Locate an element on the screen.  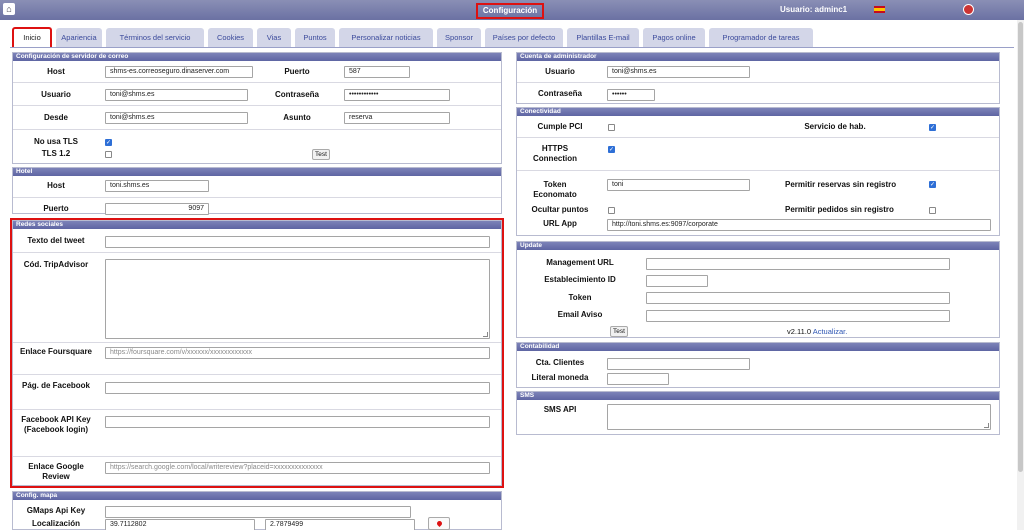
power-icon is located at coordinates (968, 9).